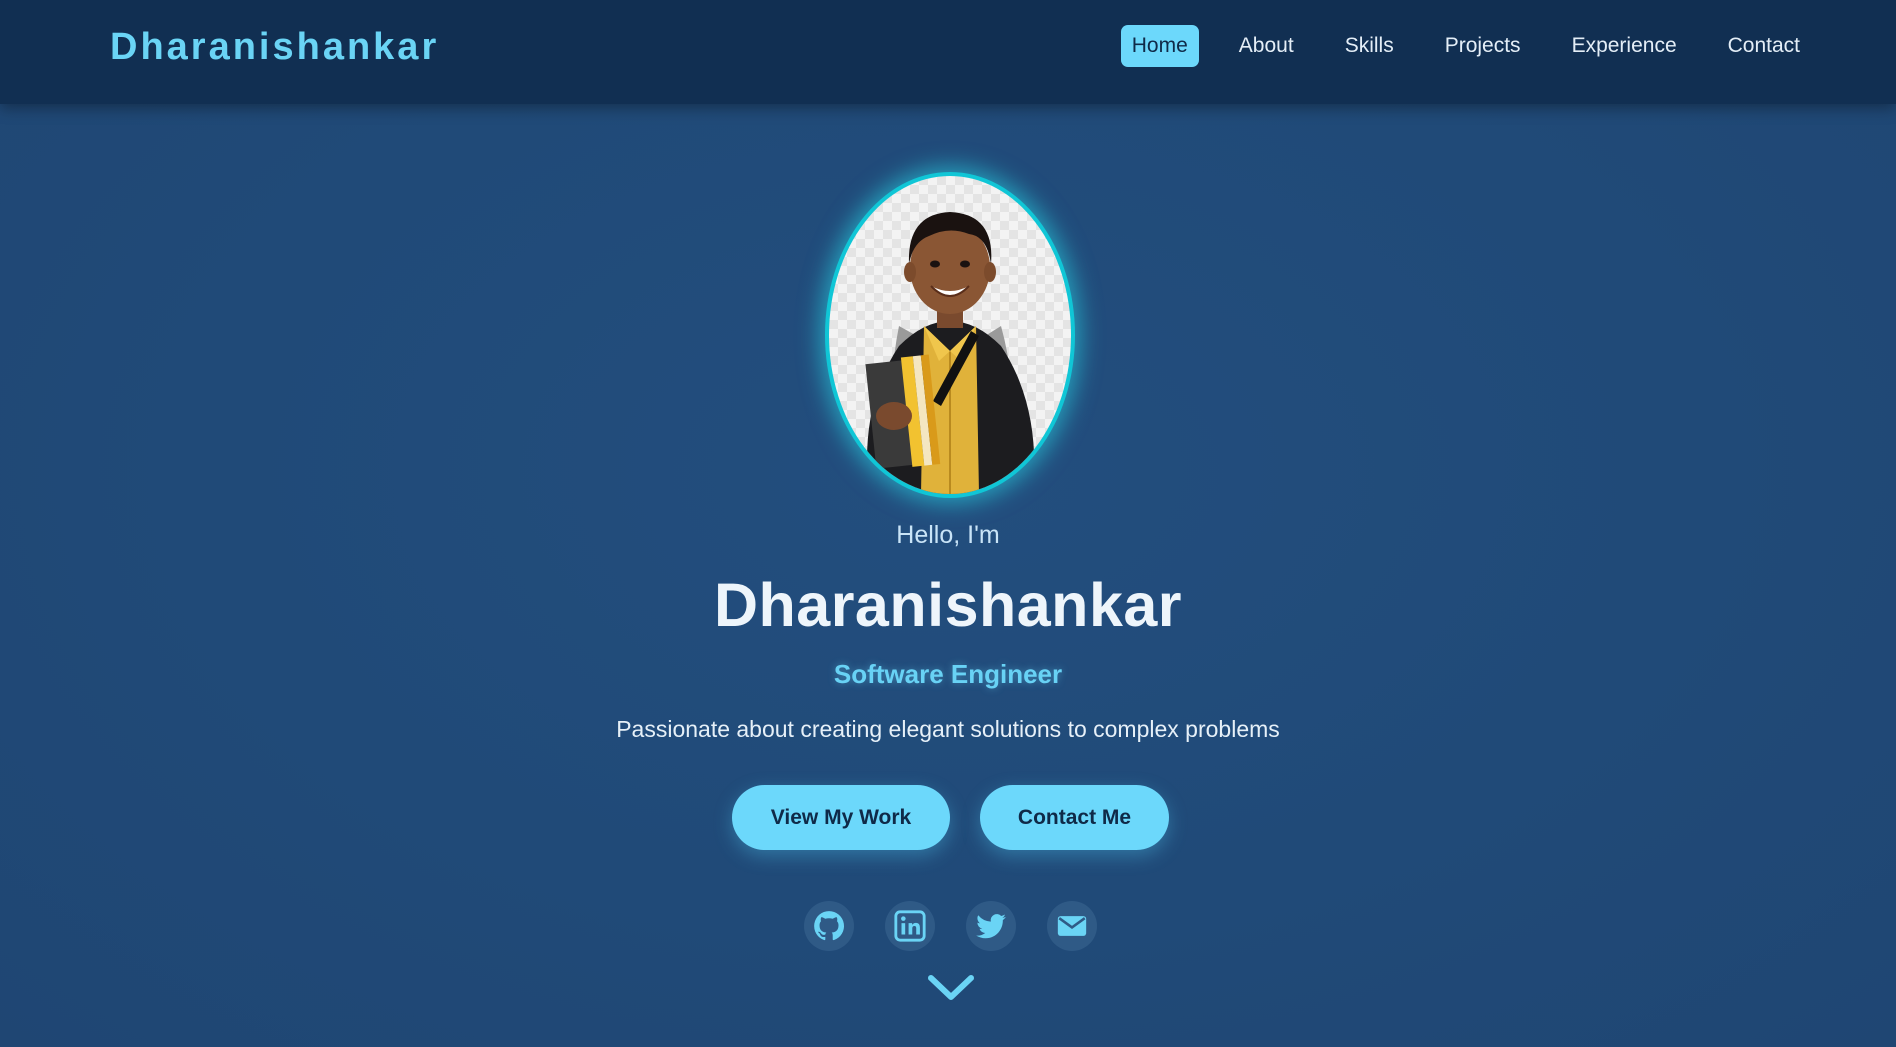 This screenshot has width=1896, height=1047. I want to click on github-link, so click(829, 926).